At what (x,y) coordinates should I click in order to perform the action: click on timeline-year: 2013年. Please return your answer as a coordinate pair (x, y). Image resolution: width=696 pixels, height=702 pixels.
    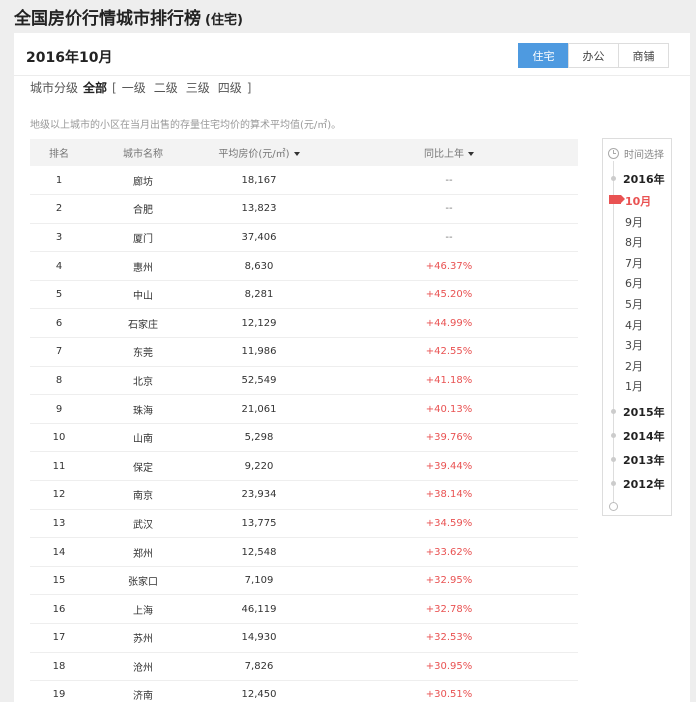
    Looking at the image, I should click on (637, 459).